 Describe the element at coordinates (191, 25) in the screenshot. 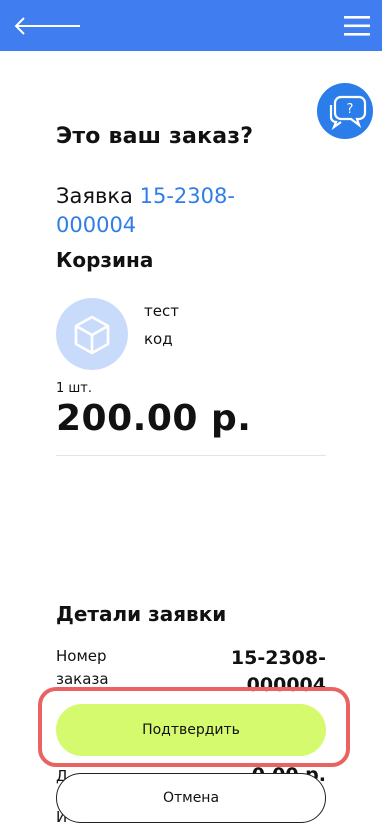

I see `top-bar` at that location.